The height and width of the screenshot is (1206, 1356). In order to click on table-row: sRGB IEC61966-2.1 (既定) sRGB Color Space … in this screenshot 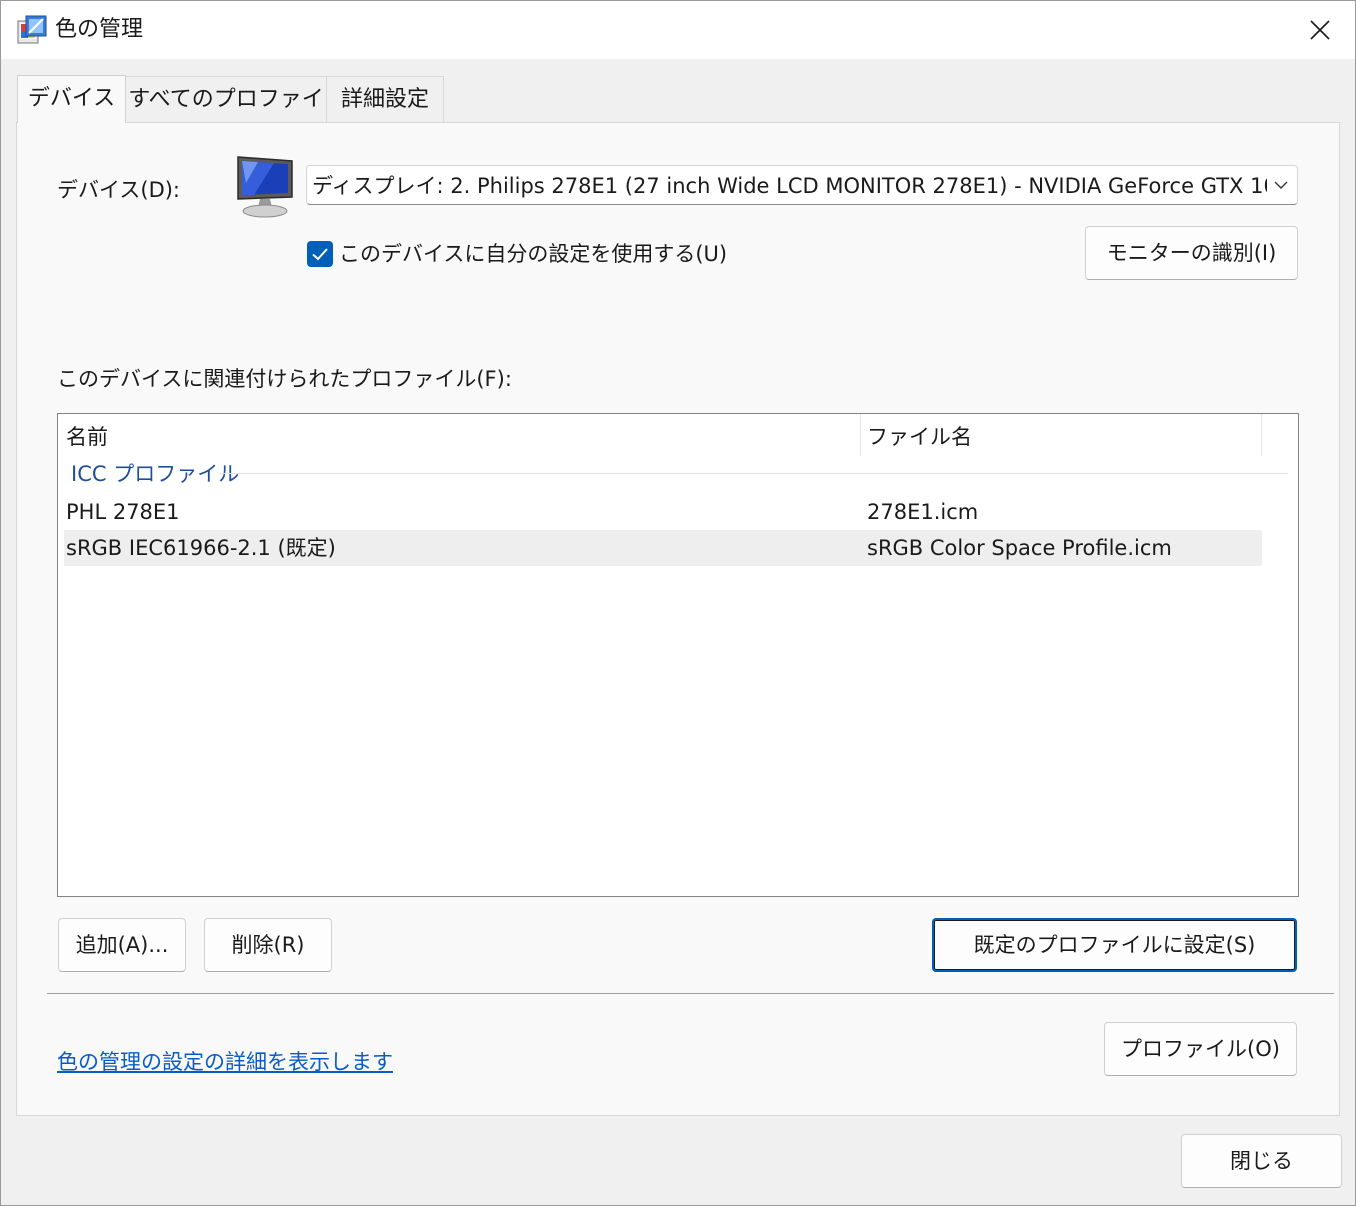, I will do `click(663, 548)`.